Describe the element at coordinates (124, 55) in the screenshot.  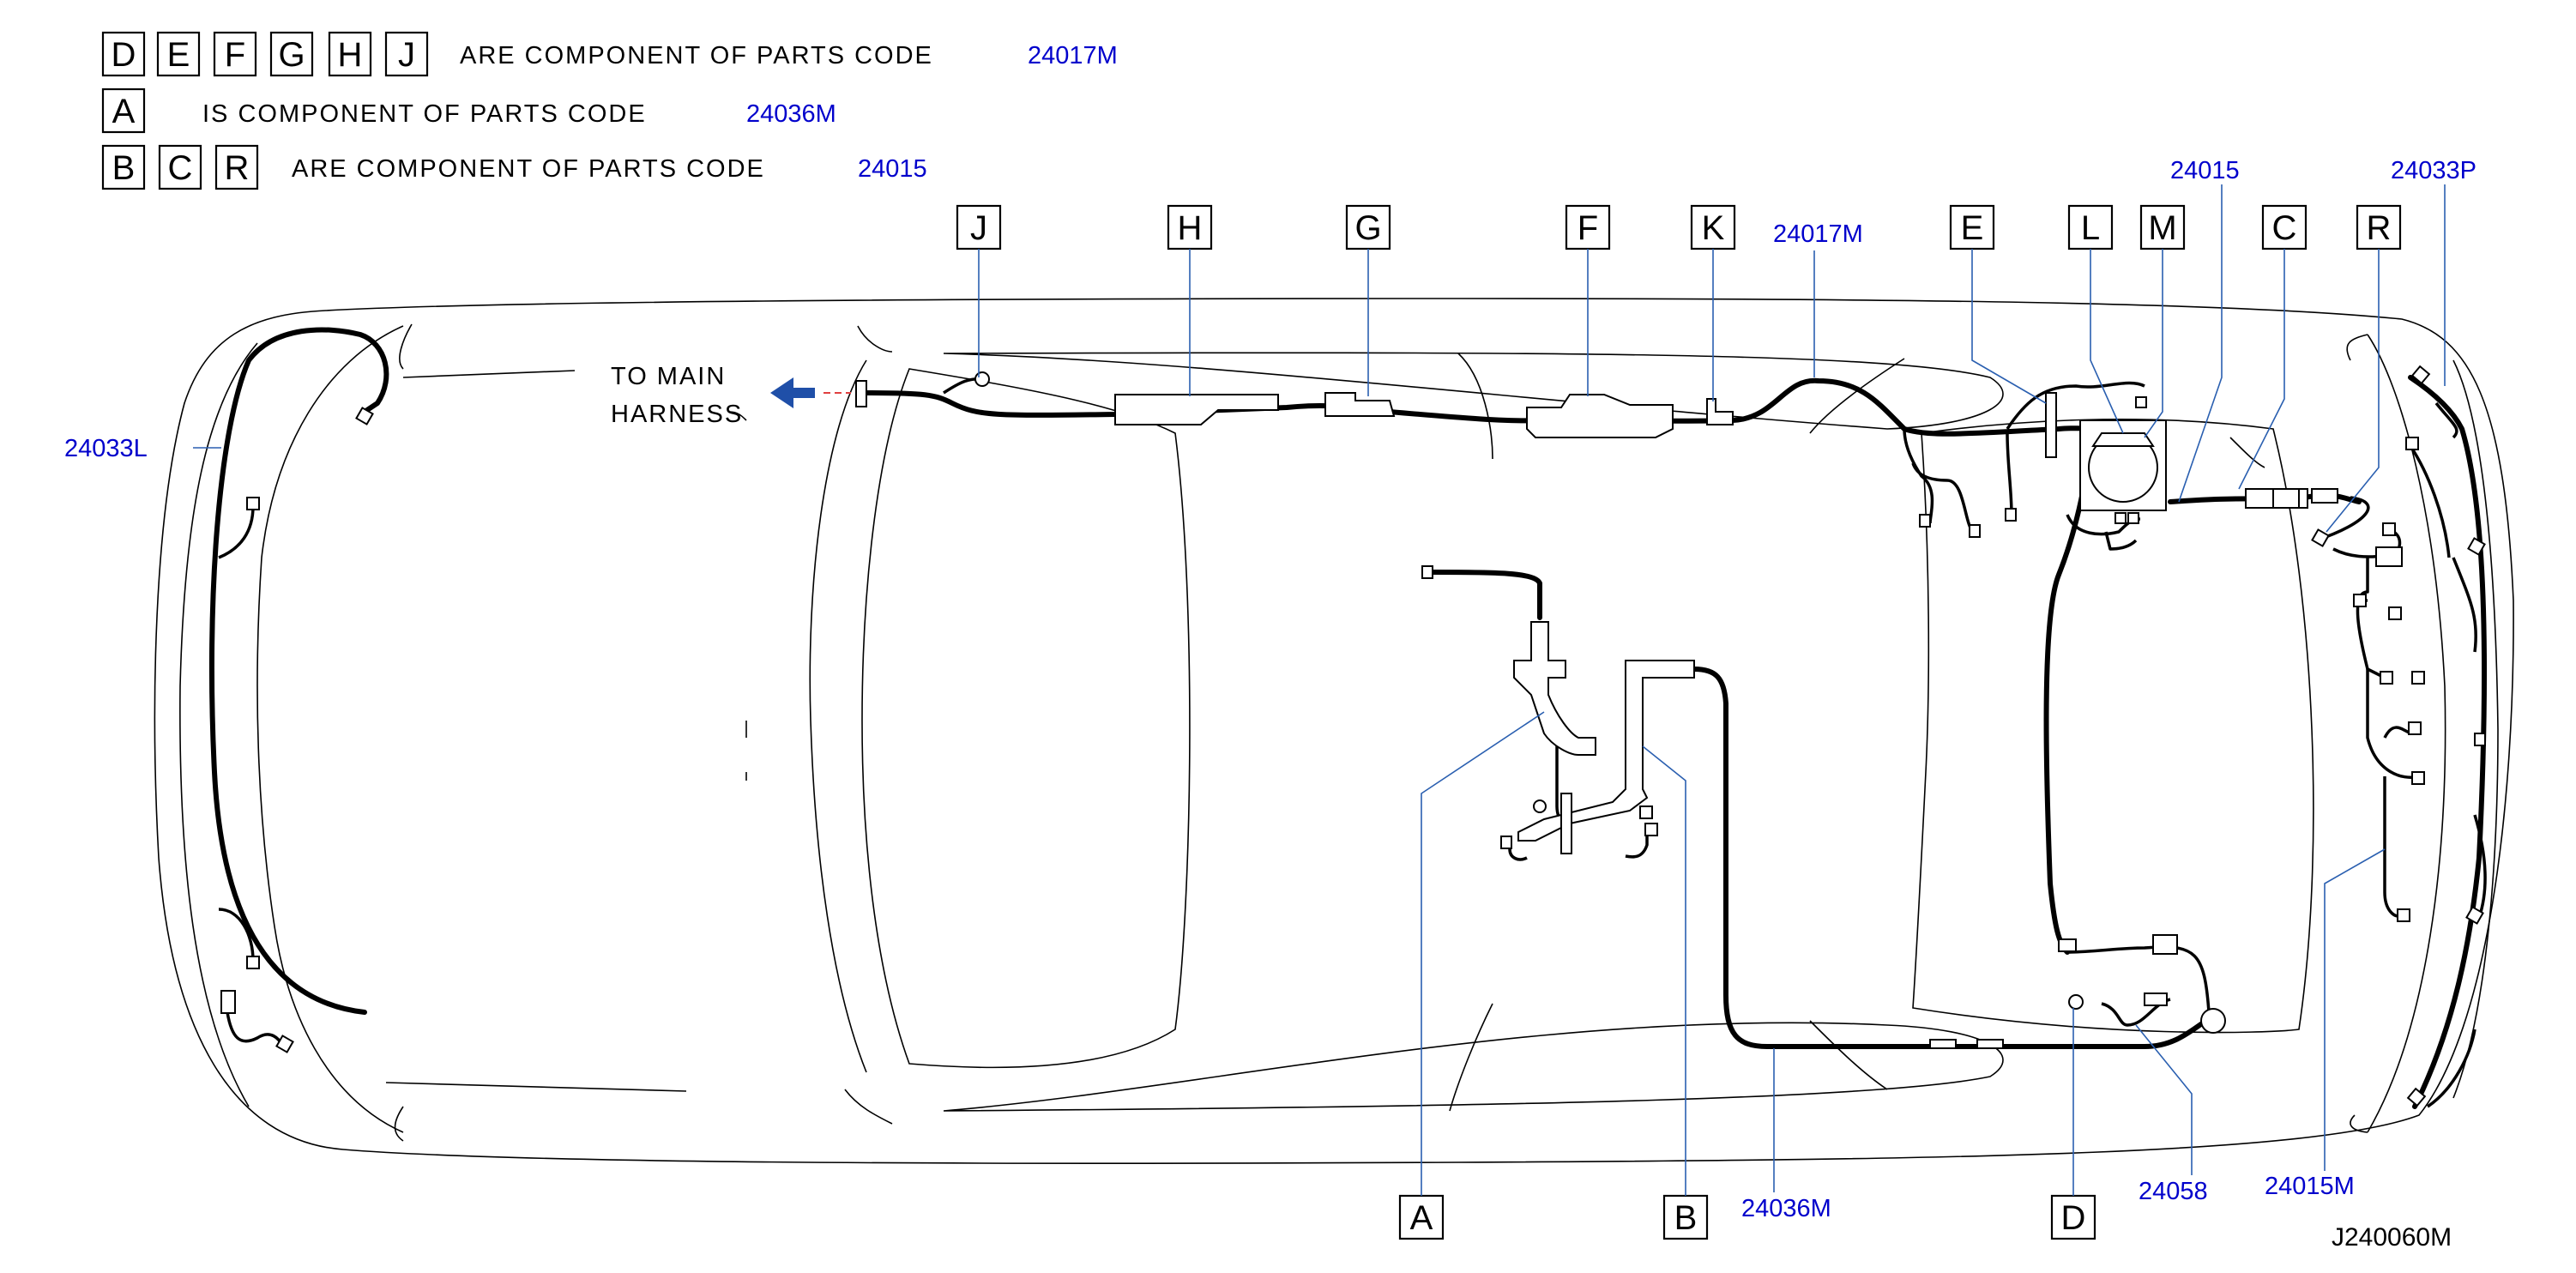
I see `legend-letter: D` at that location.